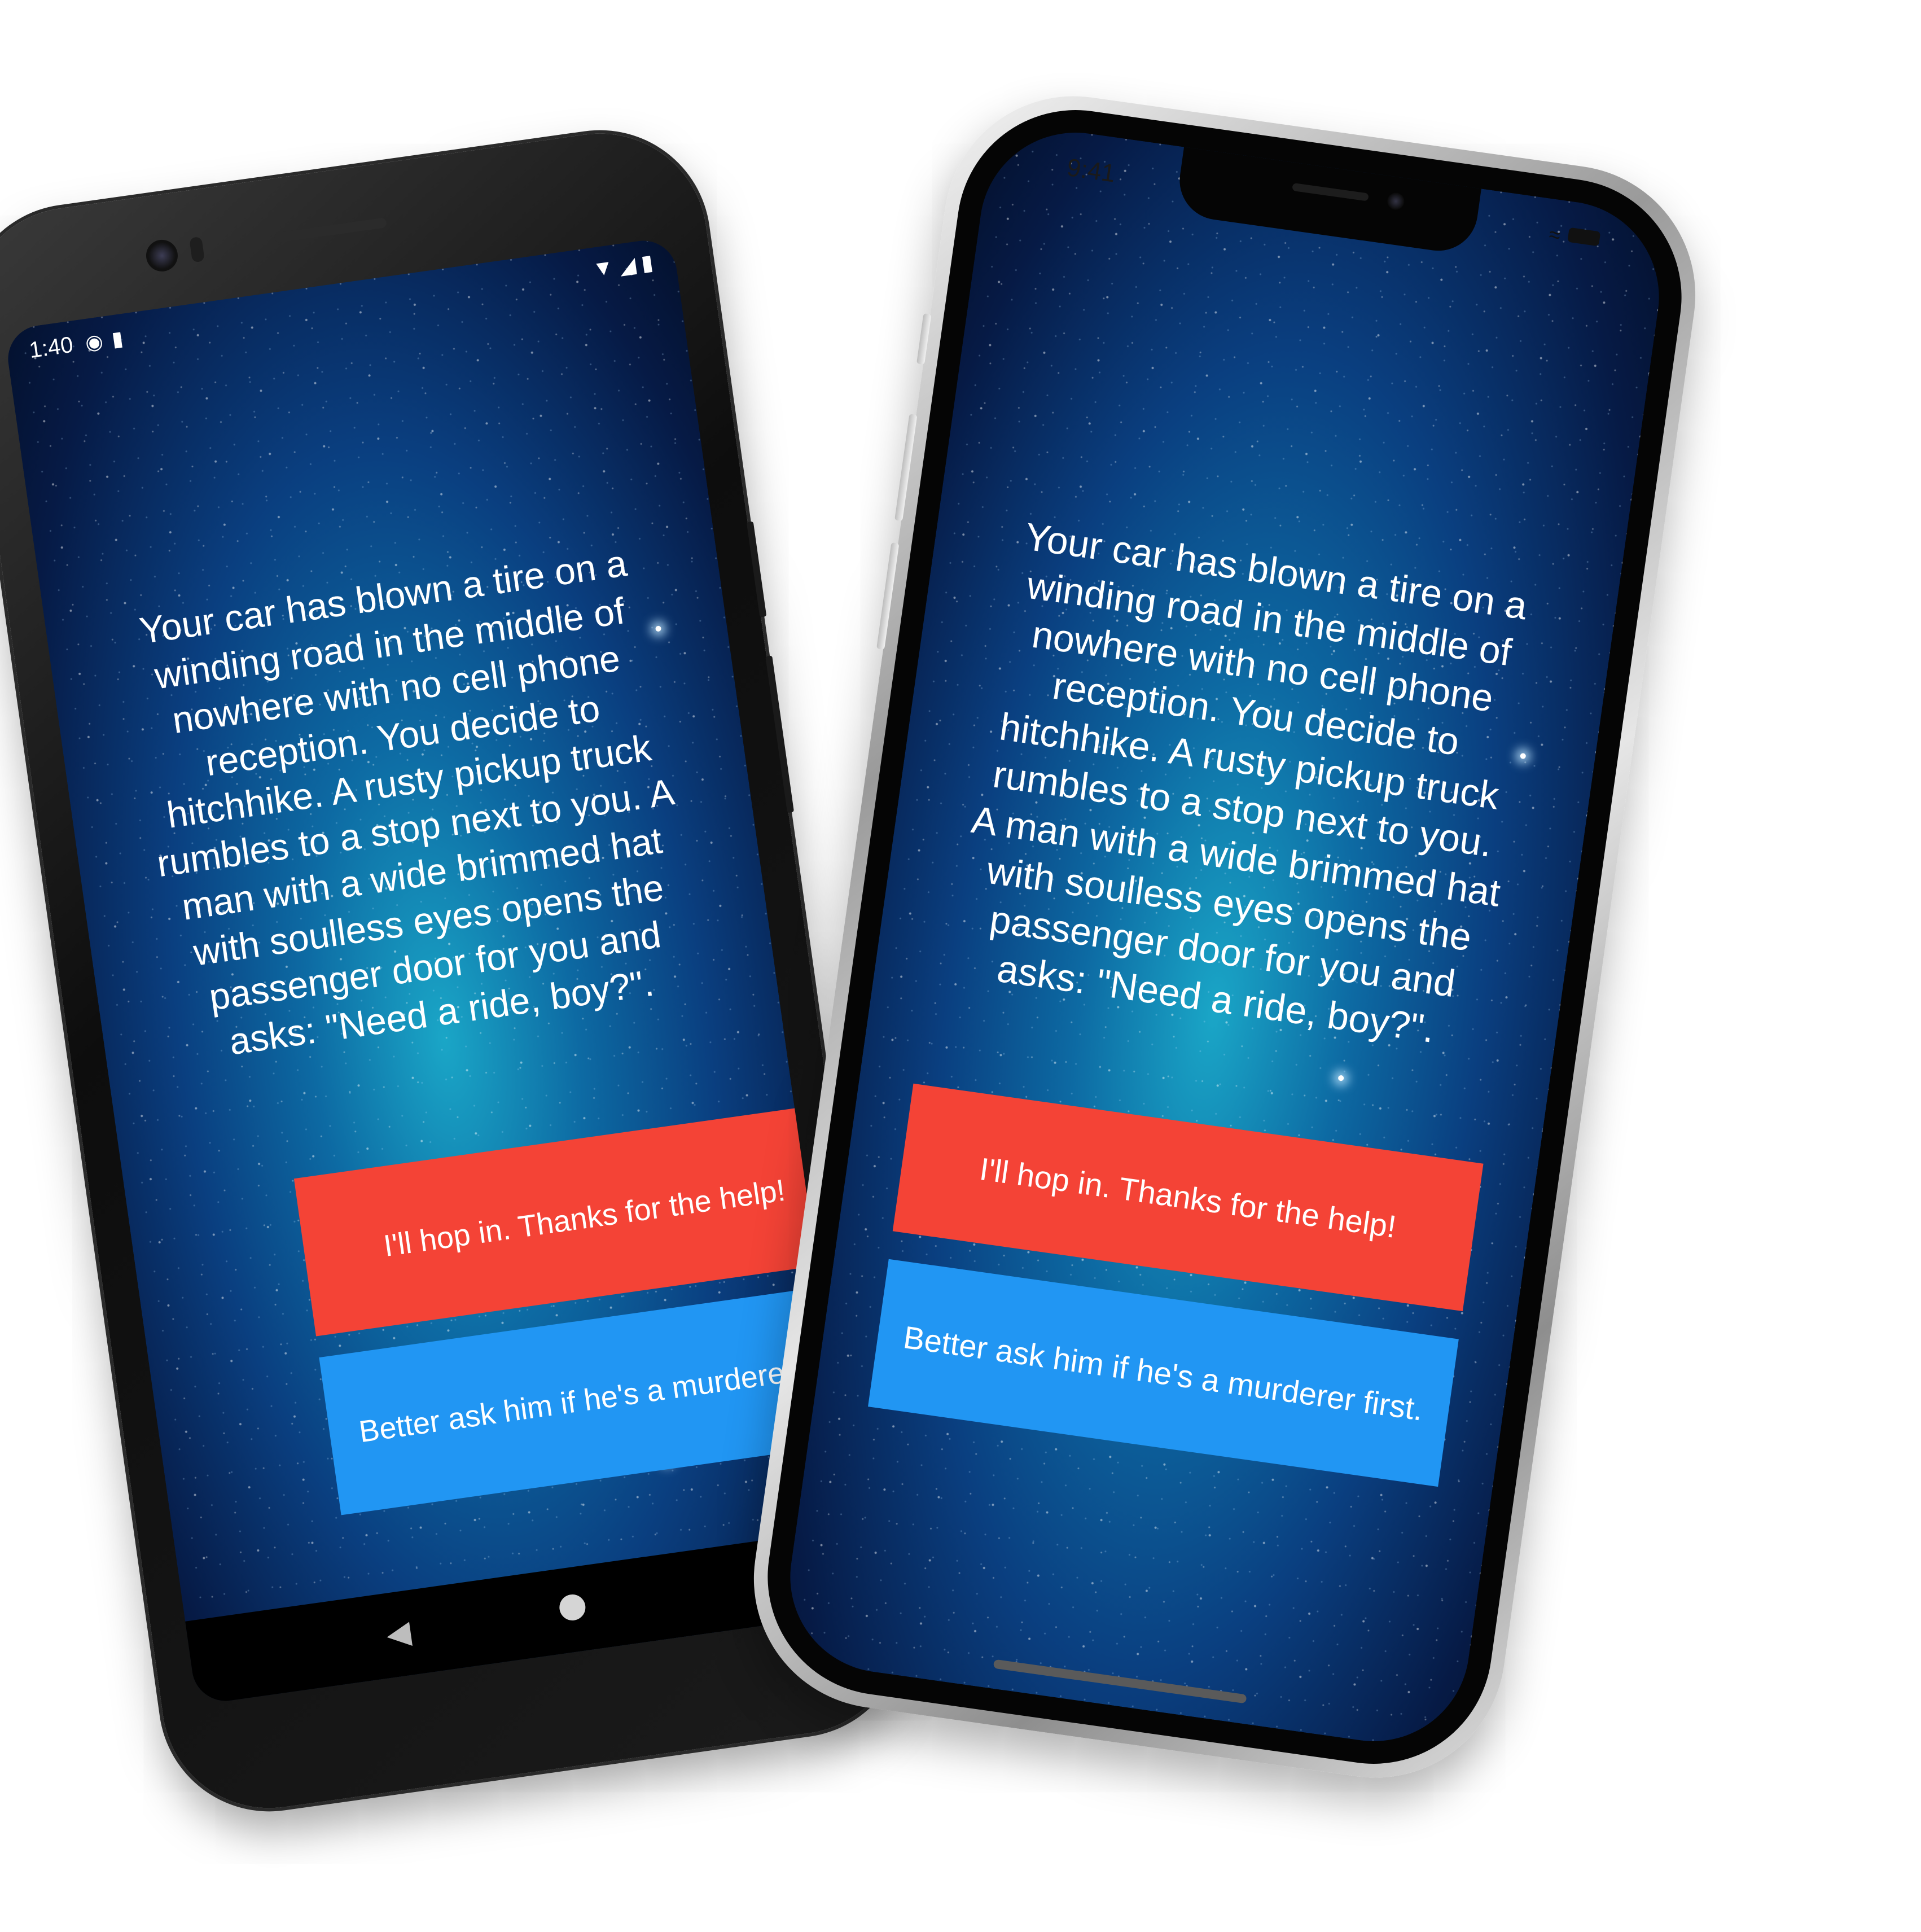 This screenshot has height=1932, width=1921. Describe the element at coordinates (627, 266) in the screenshot. I see `signal-icon: ◢` at that location.